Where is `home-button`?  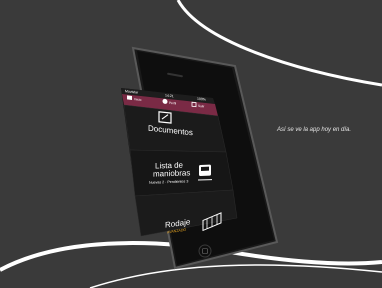
home-button is located at coordinates (205, 251).